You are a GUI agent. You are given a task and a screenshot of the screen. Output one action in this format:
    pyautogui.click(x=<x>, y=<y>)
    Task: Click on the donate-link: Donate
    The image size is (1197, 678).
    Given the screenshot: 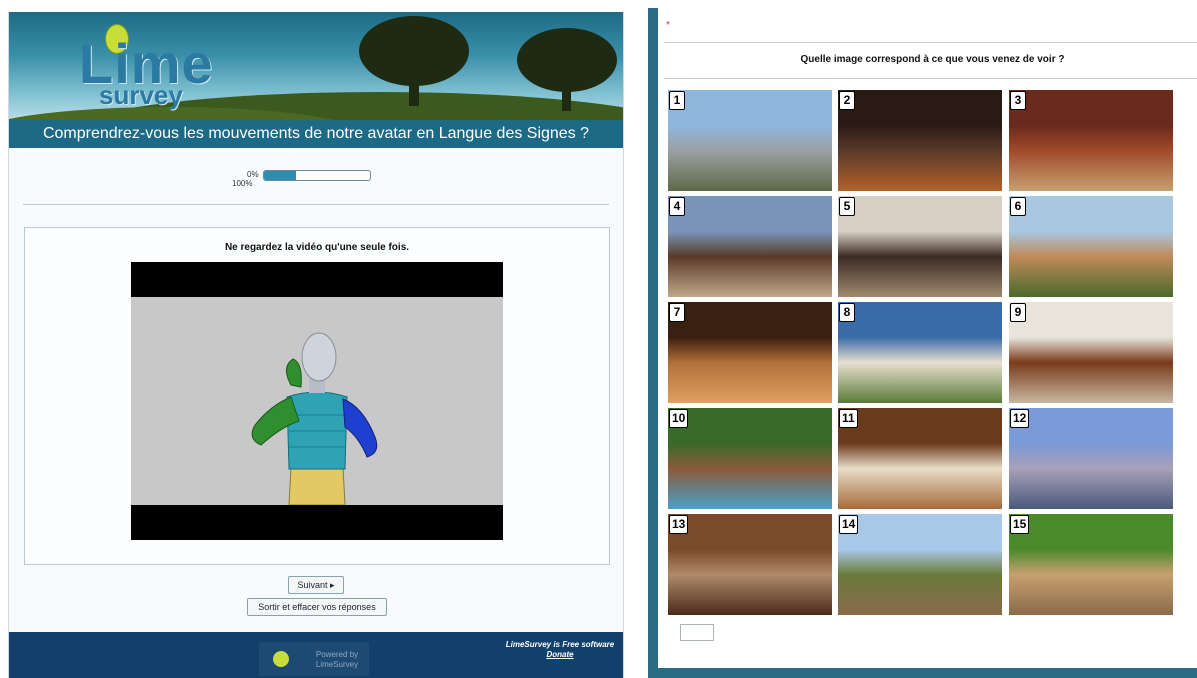 What is the action you would take?
    pyautogui.click(x=560, y=655)
    